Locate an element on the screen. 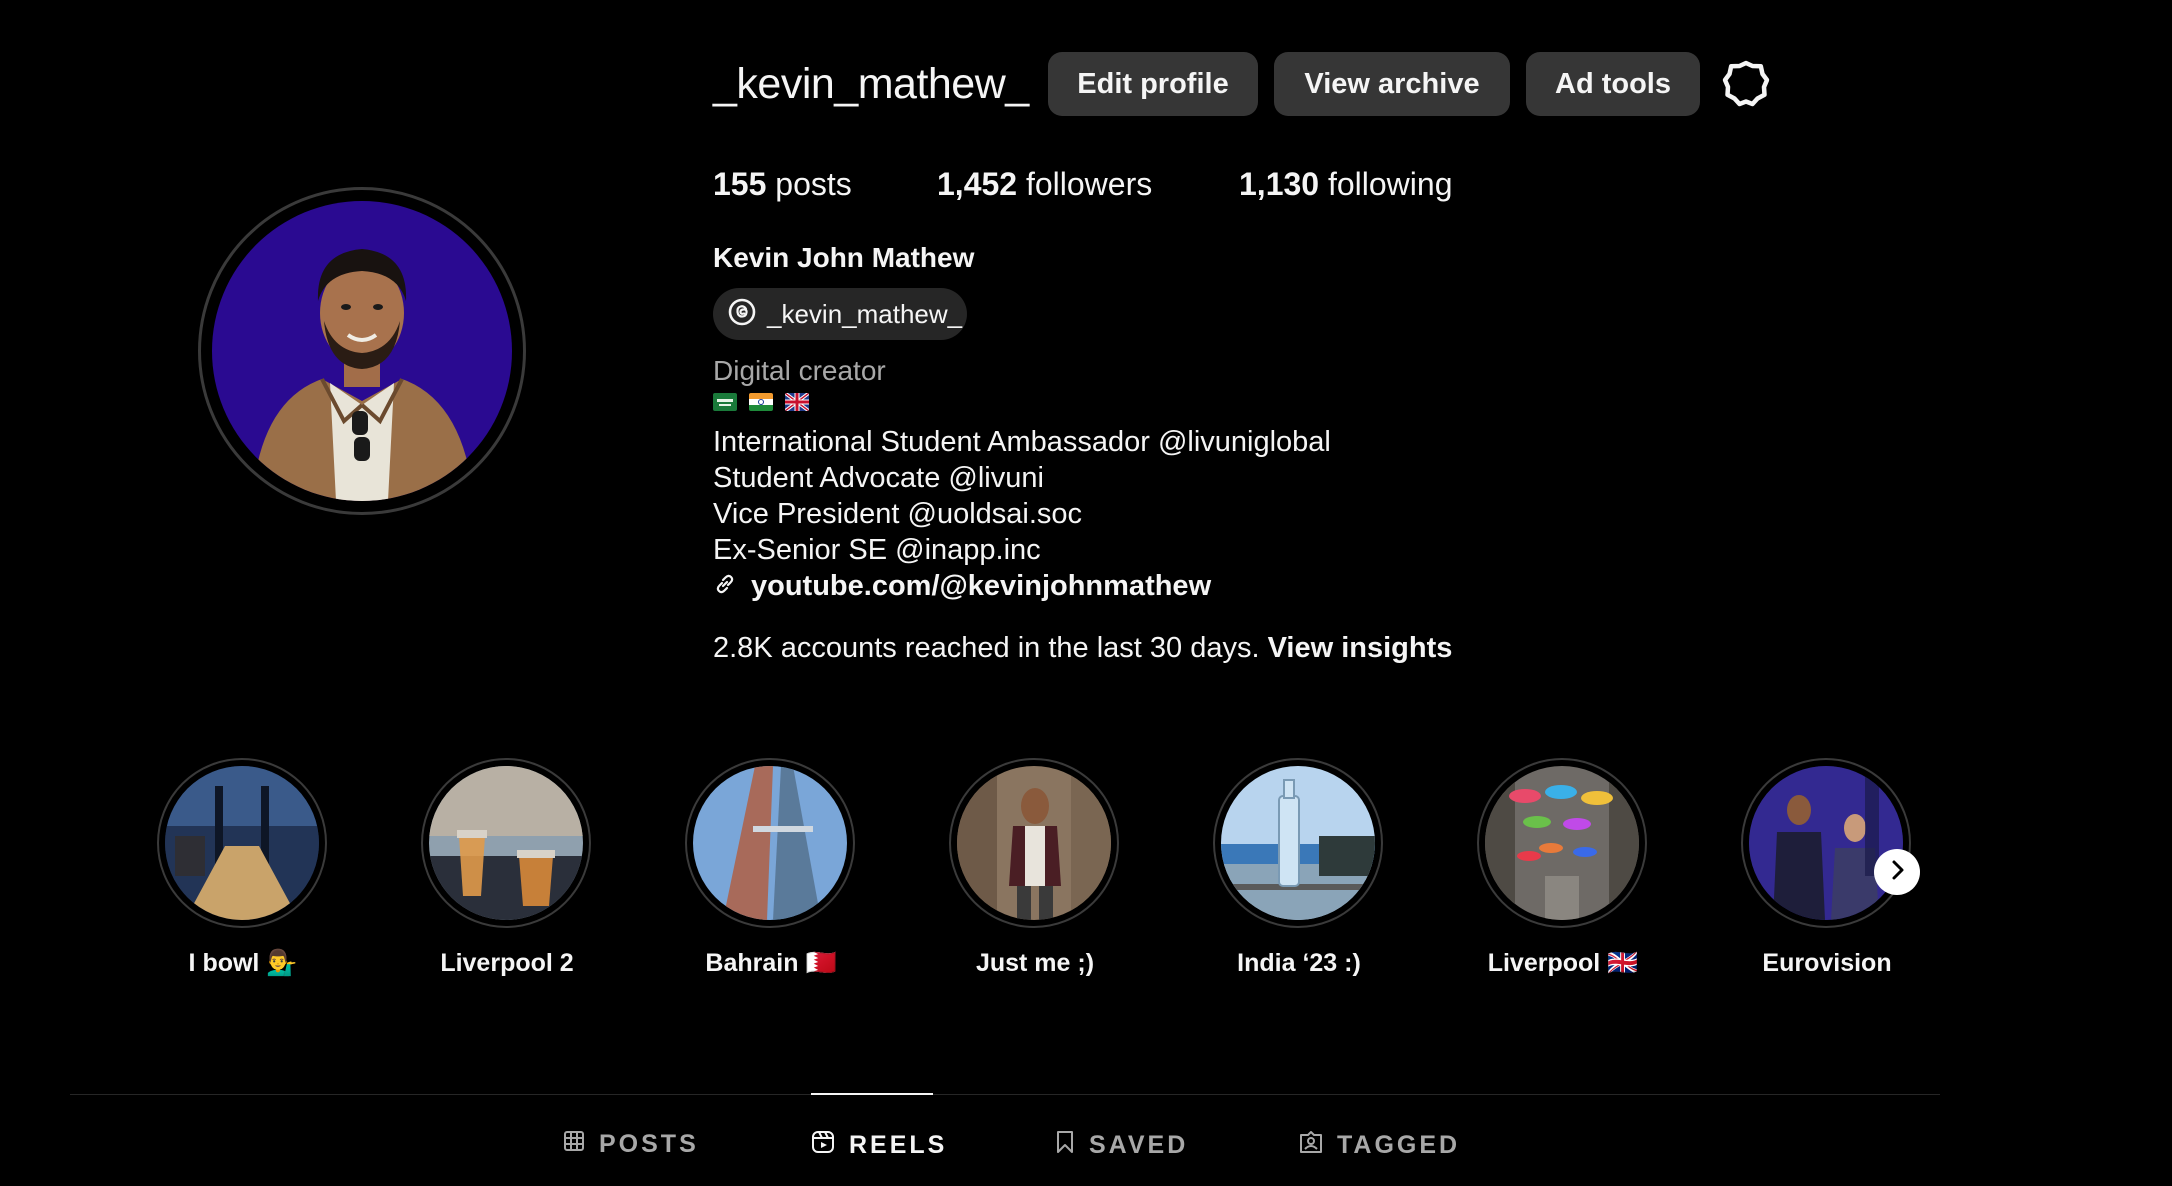 This screenshot has height=1186, width=2172. ad-tools-button: Ad tools is located at coordinates (1613, 84).